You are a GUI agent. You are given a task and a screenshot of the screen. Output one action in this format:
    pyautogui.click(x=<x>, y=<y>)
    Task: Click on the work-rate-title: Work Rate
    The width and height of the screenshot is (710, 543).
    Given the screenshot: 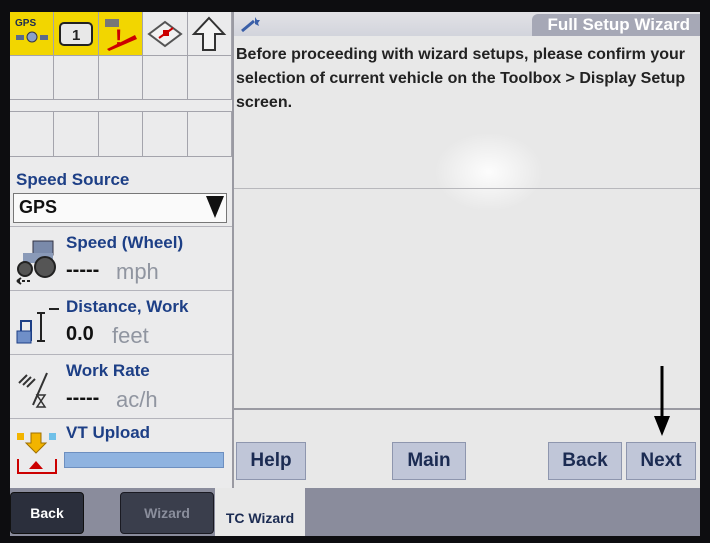 What is the action you would take?
    pyautogui.click(x=108, y=370)
    